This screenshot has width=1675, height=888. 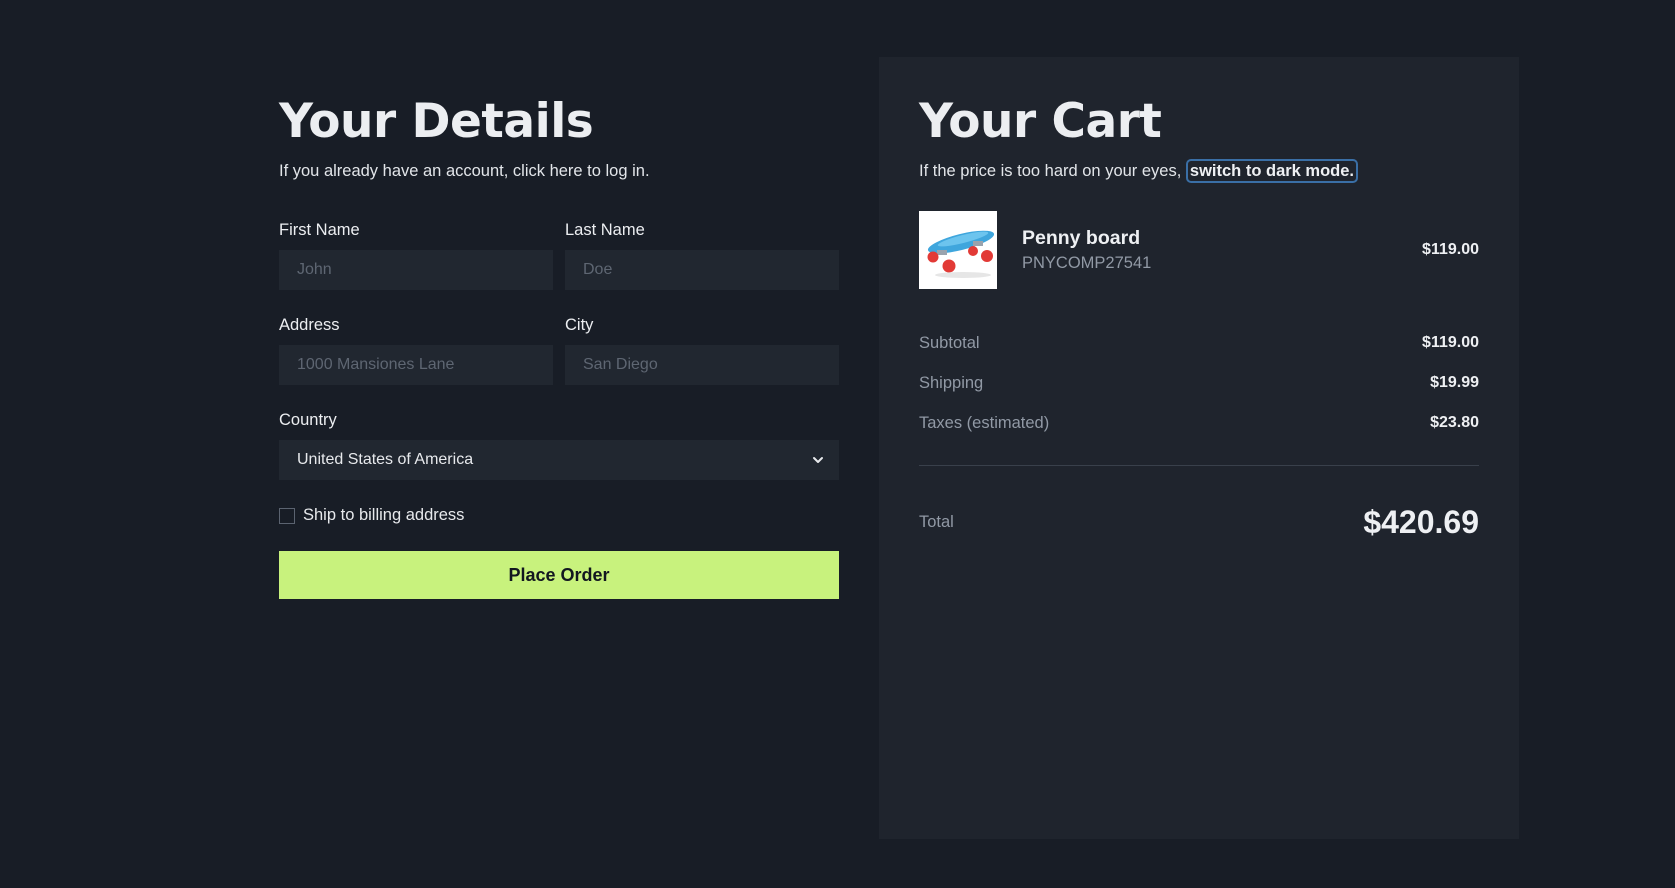 What do you see at coordinates (1050, 171) in the screenshot?
I see `dark-mode-prompt-text: If the price is too hard on your eyes,` at bounding box center [1050, 171].